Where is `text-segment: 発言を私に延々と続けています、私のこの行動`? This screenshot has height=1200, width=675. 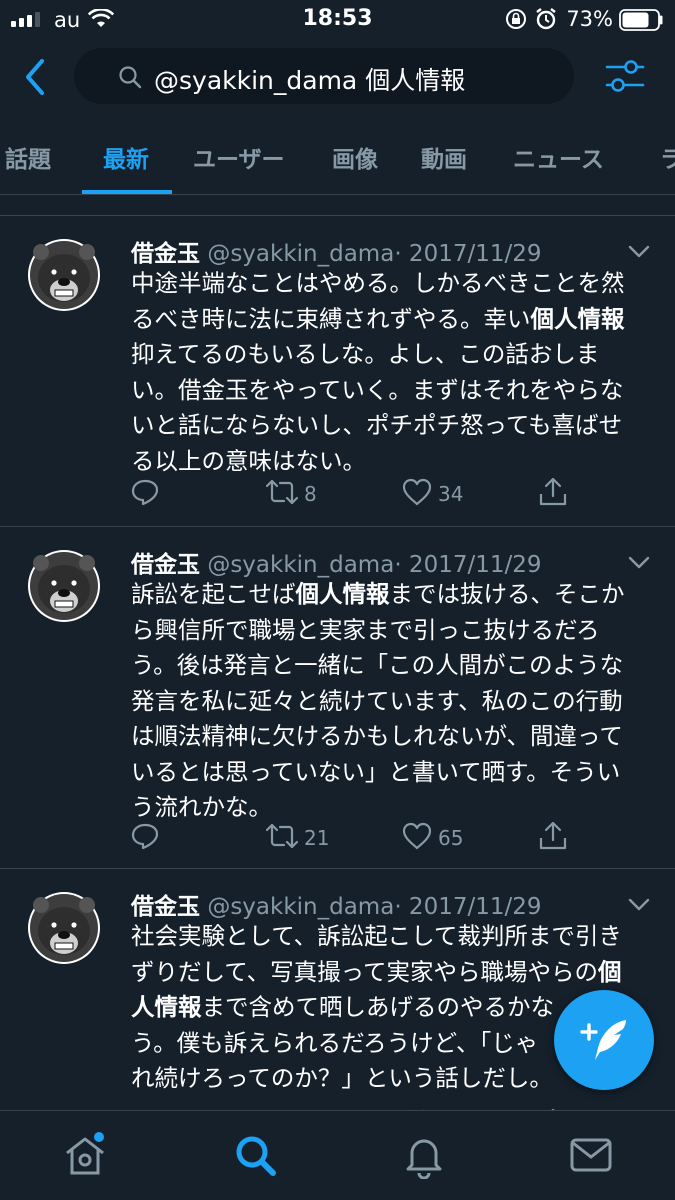 text-segment: 発言を私に延々と続けています、私のこの行動 is located at coordinates (377, 700).